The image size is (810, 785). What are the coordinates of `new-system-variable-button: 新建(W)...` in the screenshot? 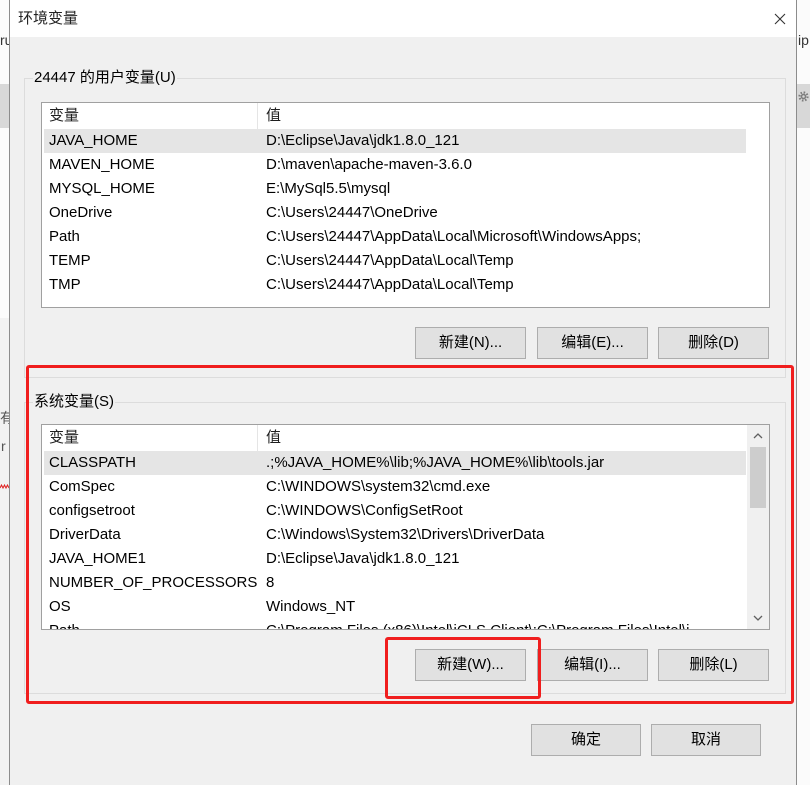 It's located at (470, 665).